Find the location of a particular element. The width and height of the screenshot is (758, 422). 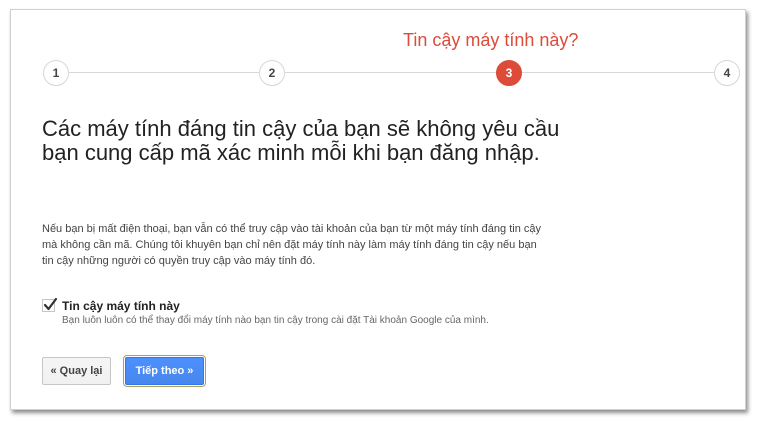

step-2-indicator: 2 is located at coordinates (272, 73).